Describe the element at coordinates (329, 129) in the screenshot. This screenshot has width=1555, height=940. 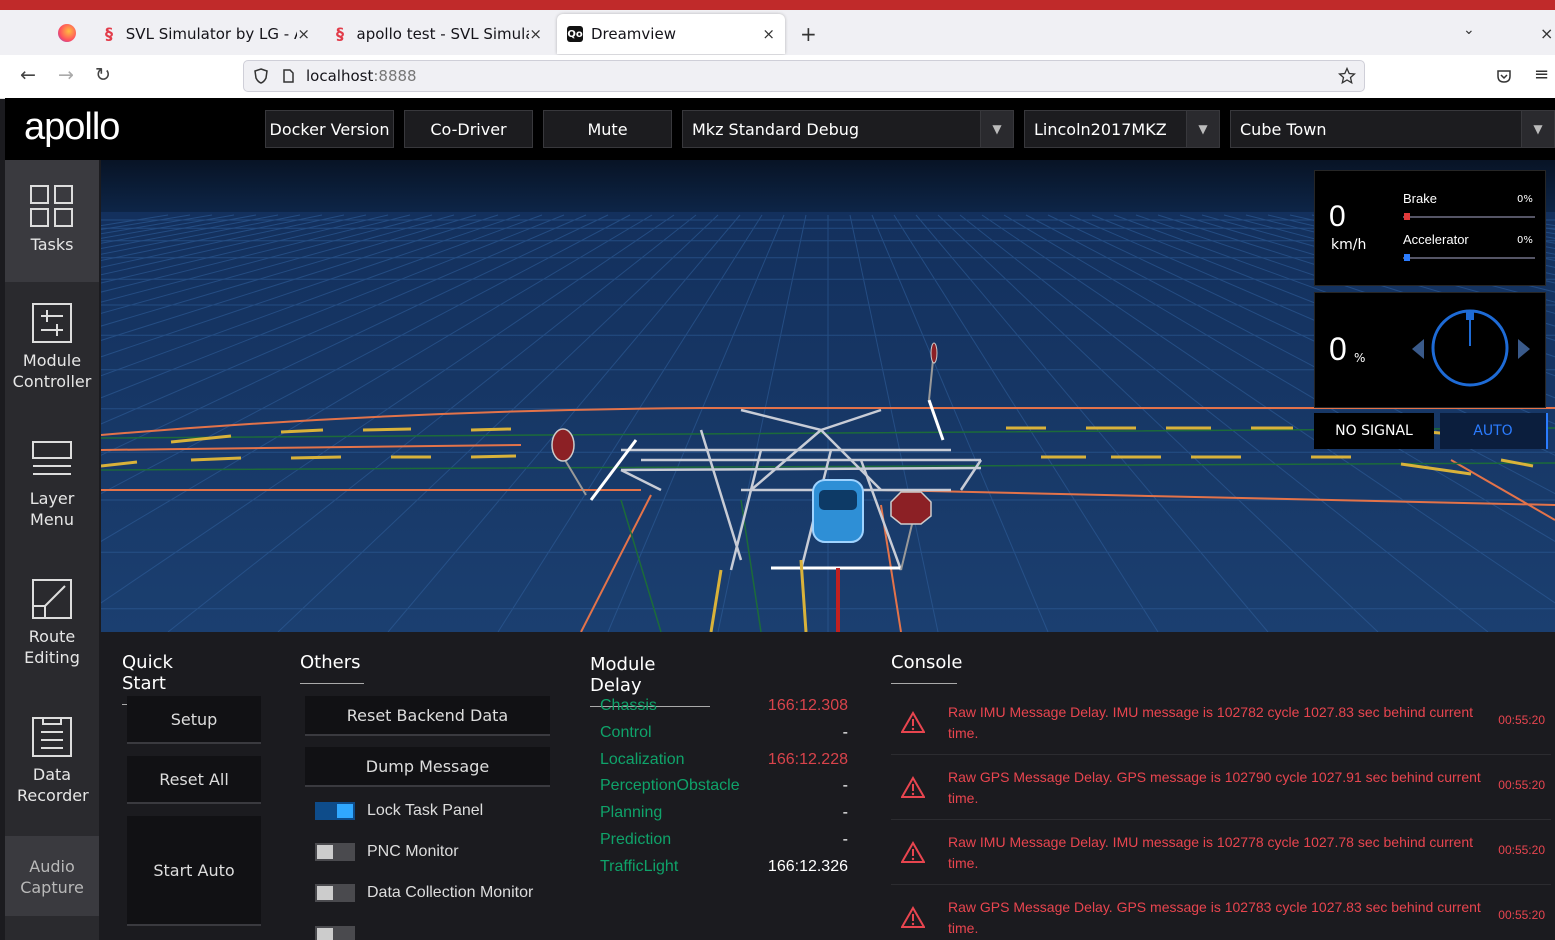
I see `docker-version-button: Docker Version` at that location.